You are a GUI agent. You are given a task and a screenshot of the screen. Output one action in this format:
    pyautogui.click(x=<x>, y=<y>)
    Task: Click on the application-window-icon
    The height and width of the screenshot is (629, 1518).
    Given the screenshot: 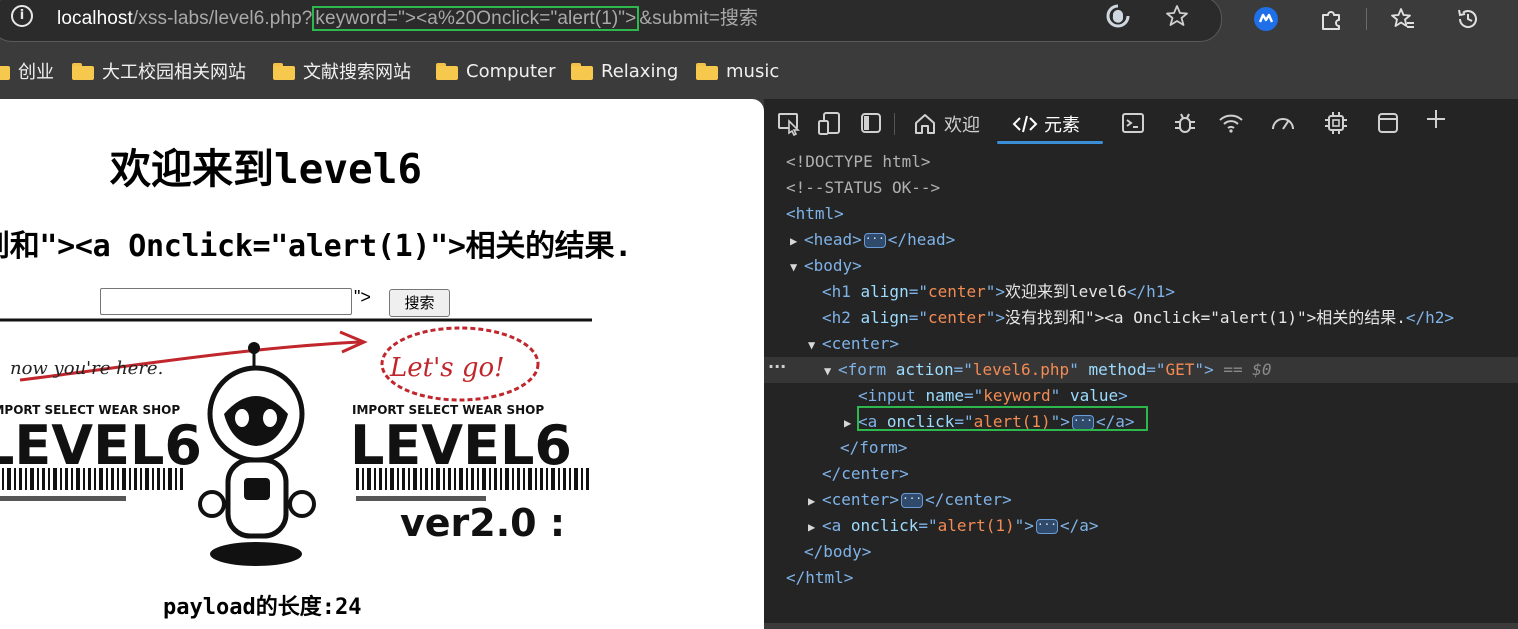 What is the action you would take?
    pyautogui.click(x=1388, y=123)
    